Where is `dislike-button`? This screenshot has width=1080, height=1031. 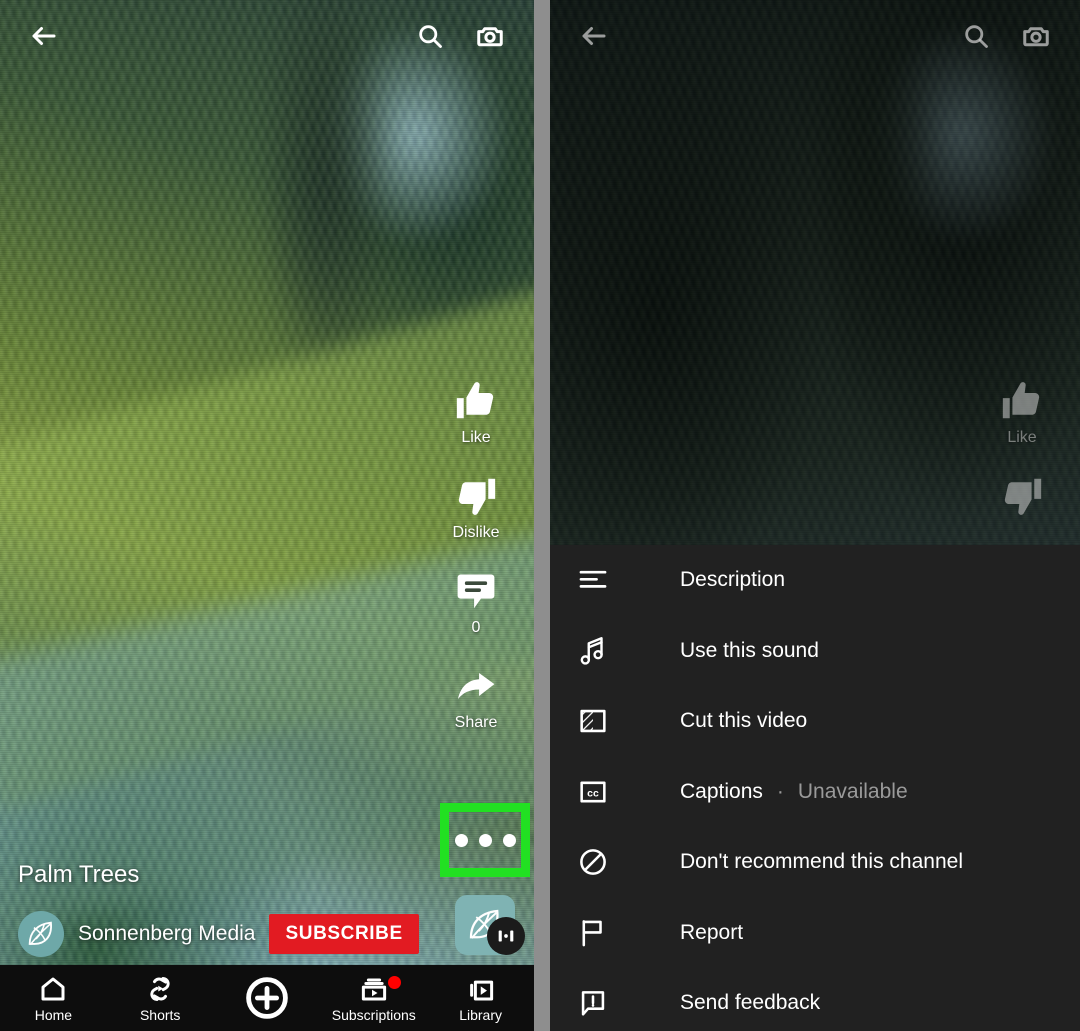 dislike-button is located at coordinates (1022, 496).